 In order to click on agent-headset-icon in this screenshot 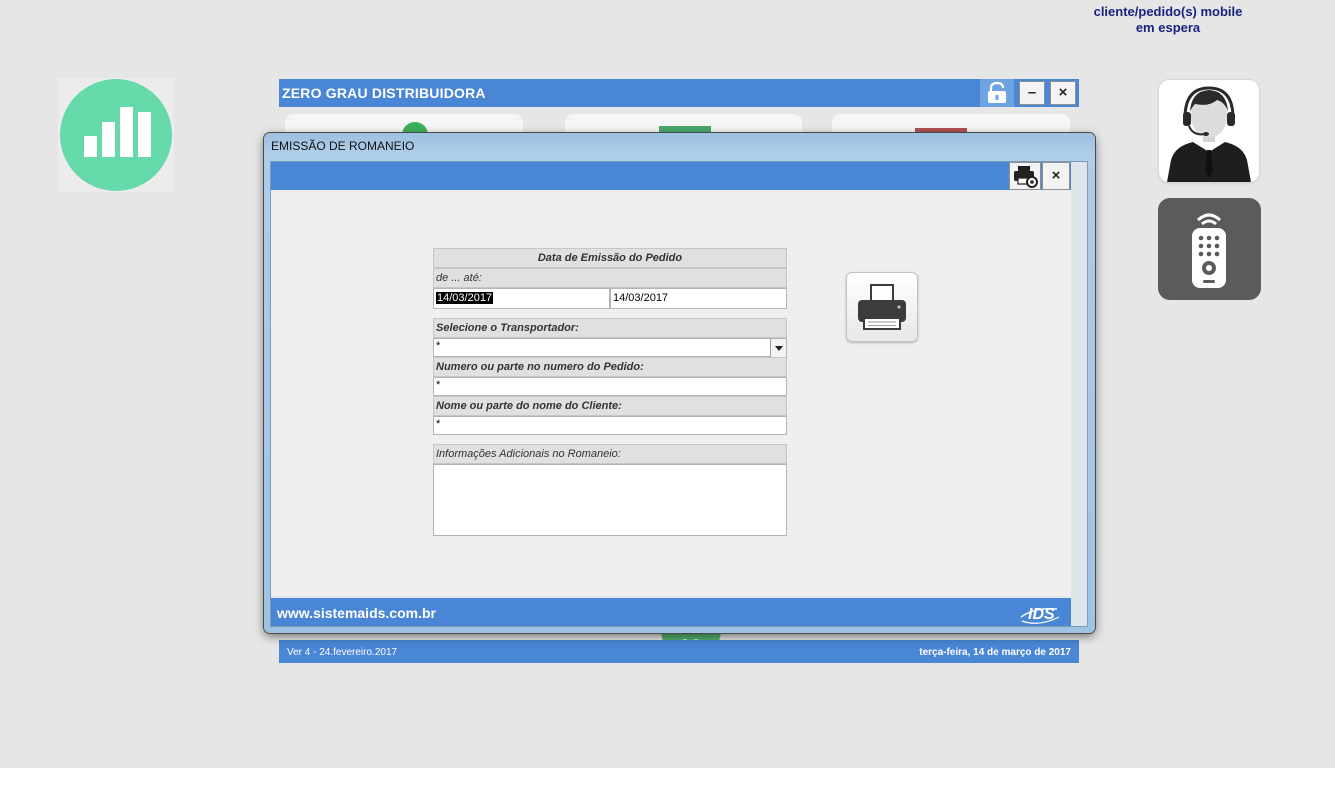, I will do `click(1209, 134)`.